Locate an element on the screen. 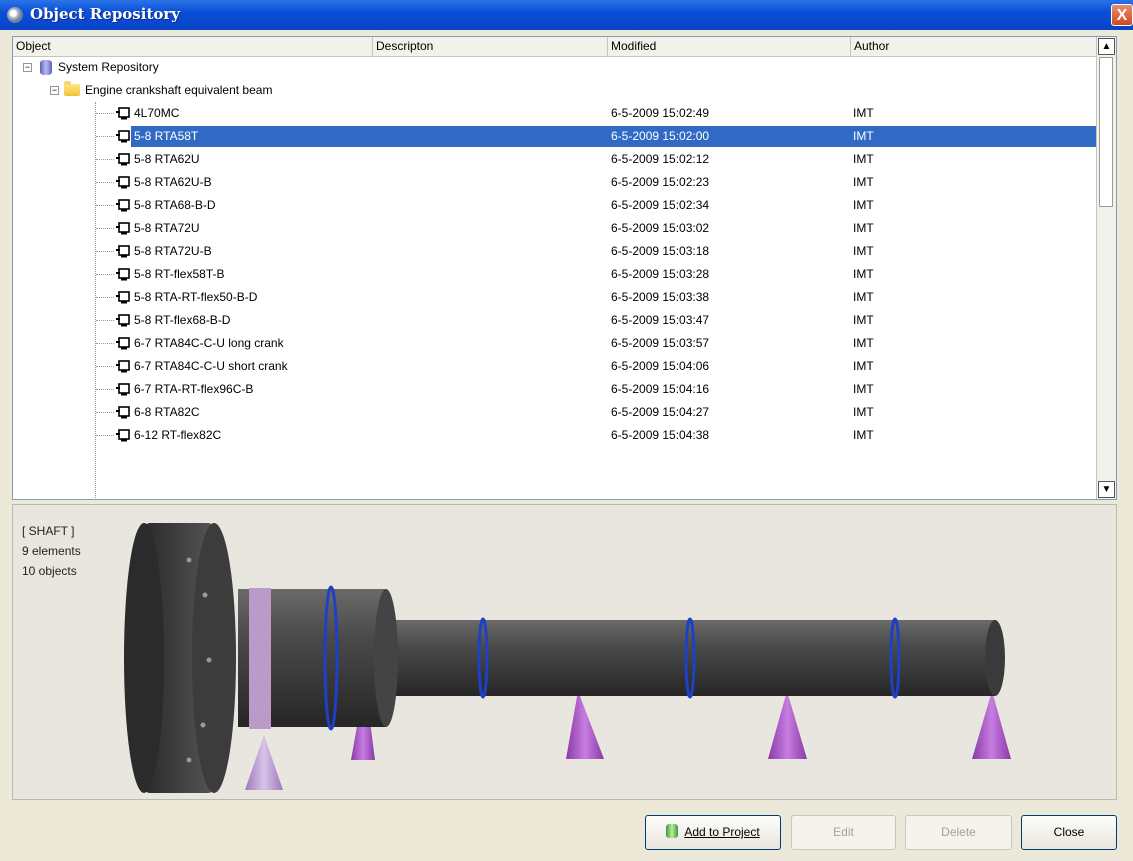  item-modified: 6-5-2009 15:04:06 is located at coordinates (660, 366).